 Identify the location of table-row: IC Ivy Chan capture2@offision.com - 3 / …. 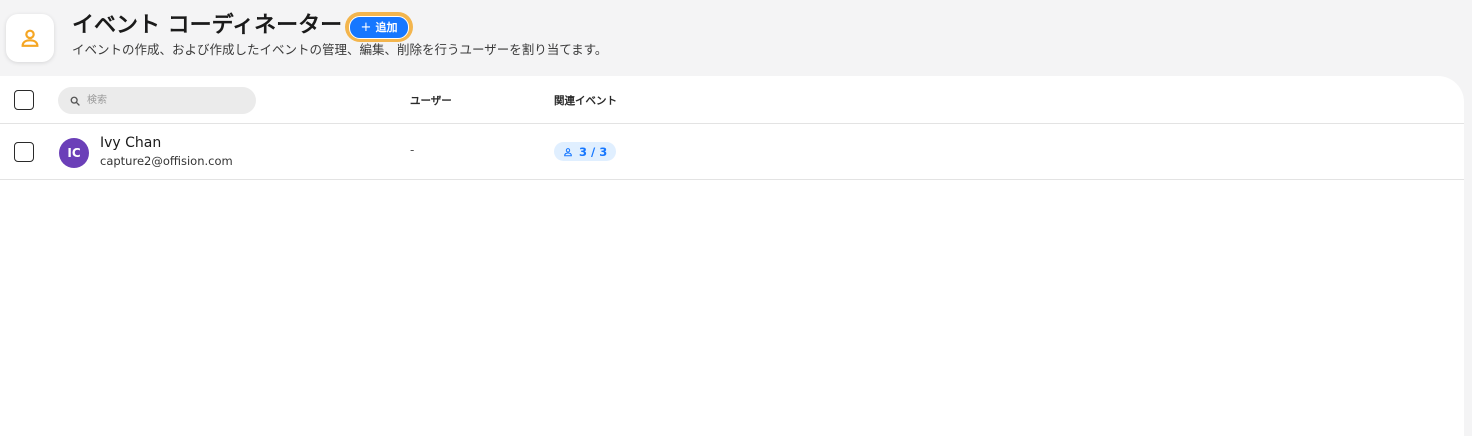
(732, 152).